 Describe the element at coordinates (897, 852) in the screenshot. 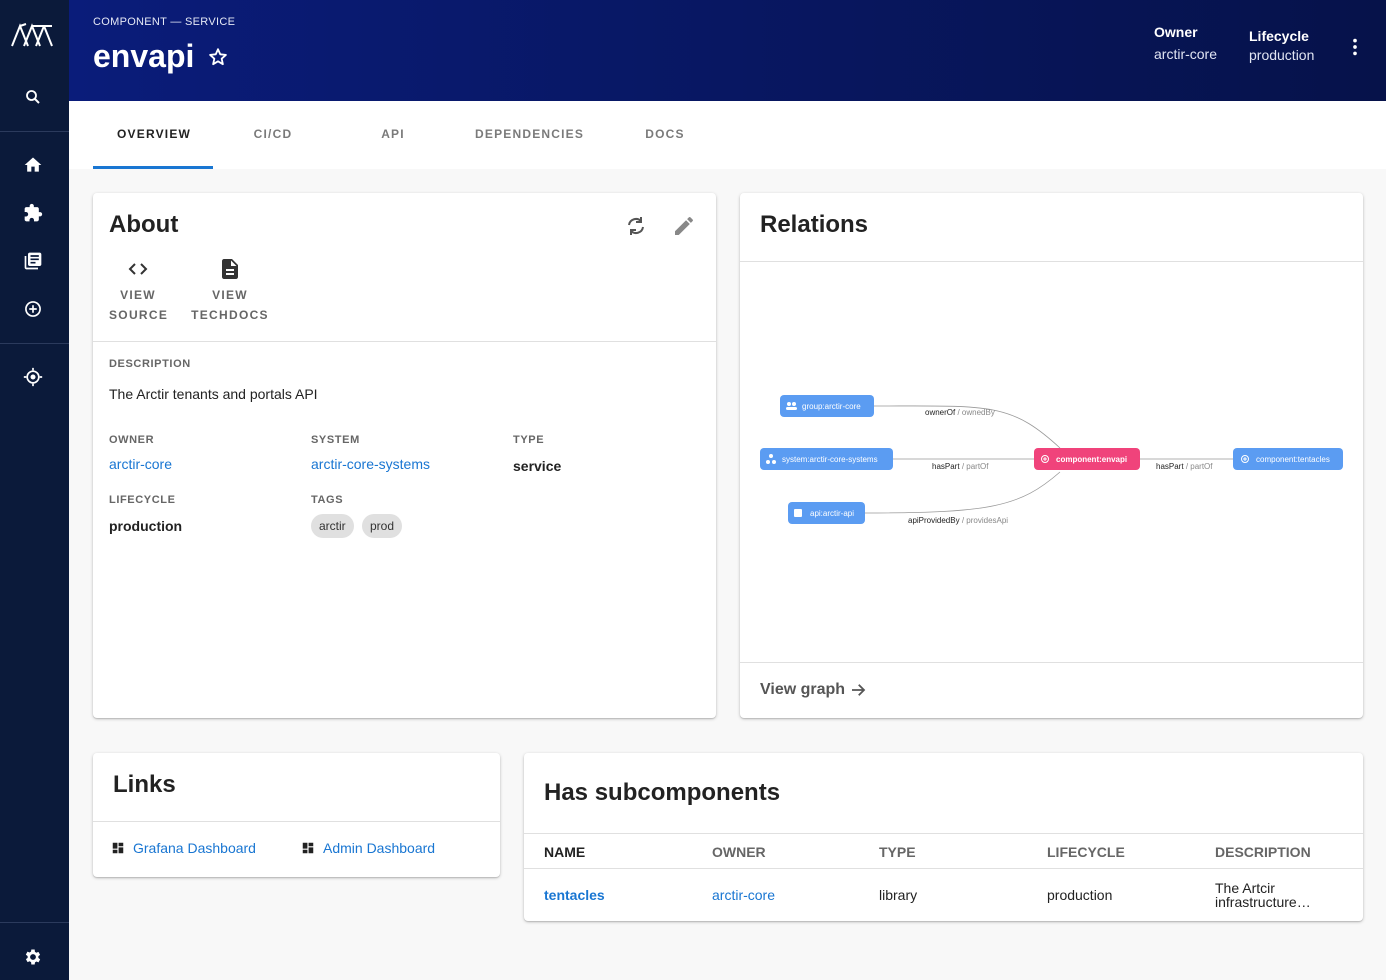

I see `column-header-type: TYPE` at that location.